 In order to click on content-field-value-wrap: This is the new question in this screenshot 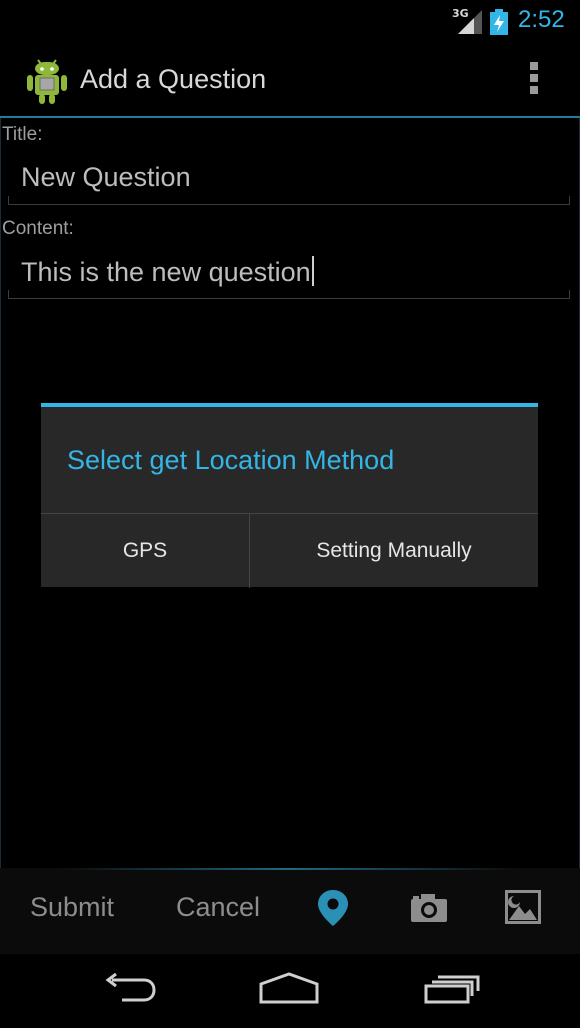, I will do `click(167, 272)`.